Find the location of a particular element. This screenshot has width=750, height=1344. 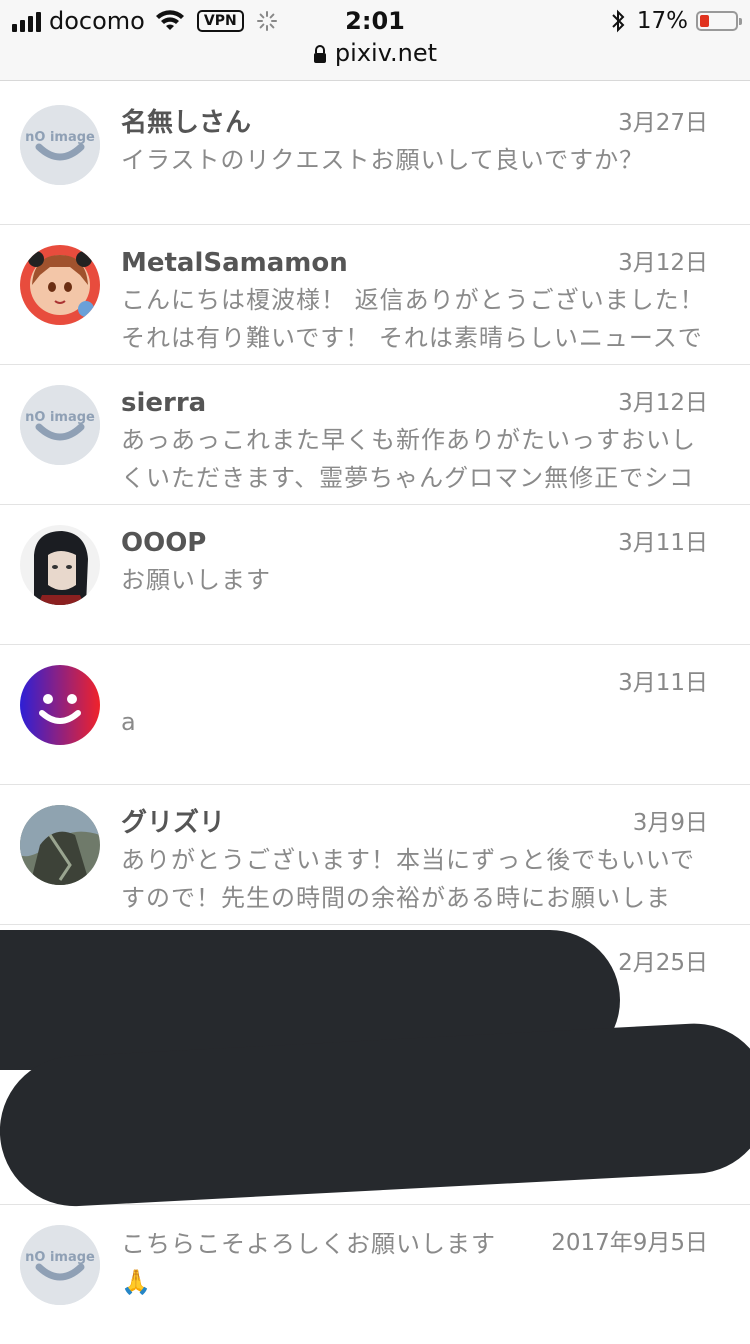

message-preview: a is located at coordinates (421, 722).